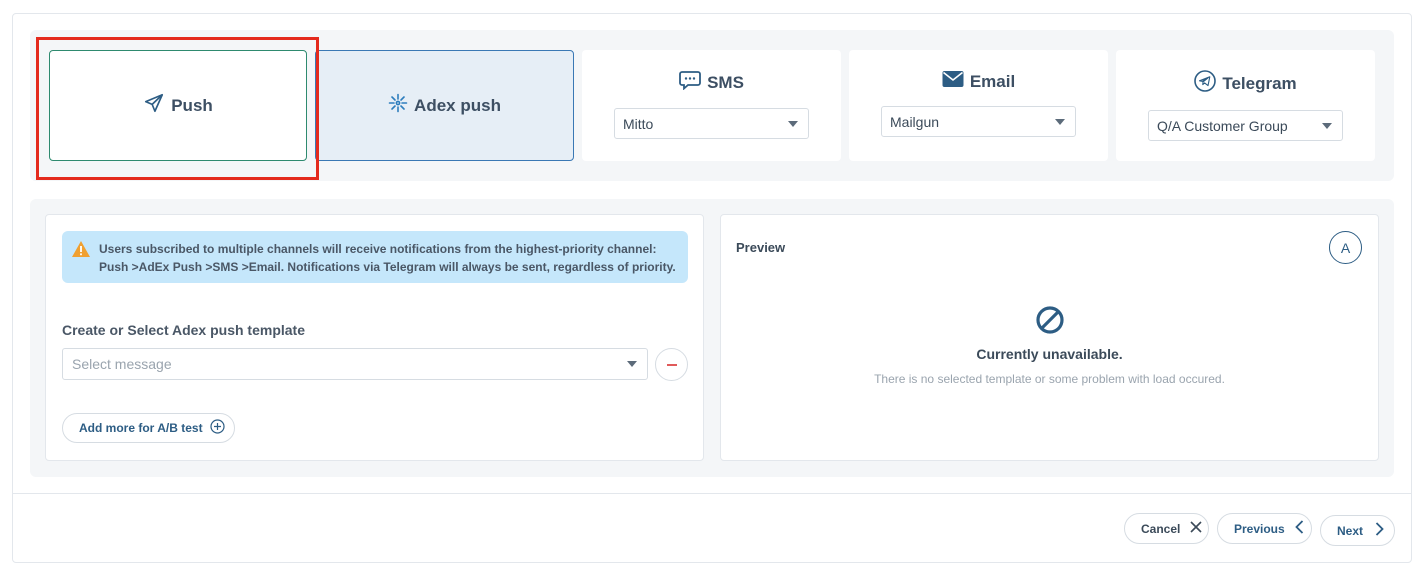  Describe the element at coordinates (192, 105) in the screenshot. I see `channel-label-push: Push` at that location.